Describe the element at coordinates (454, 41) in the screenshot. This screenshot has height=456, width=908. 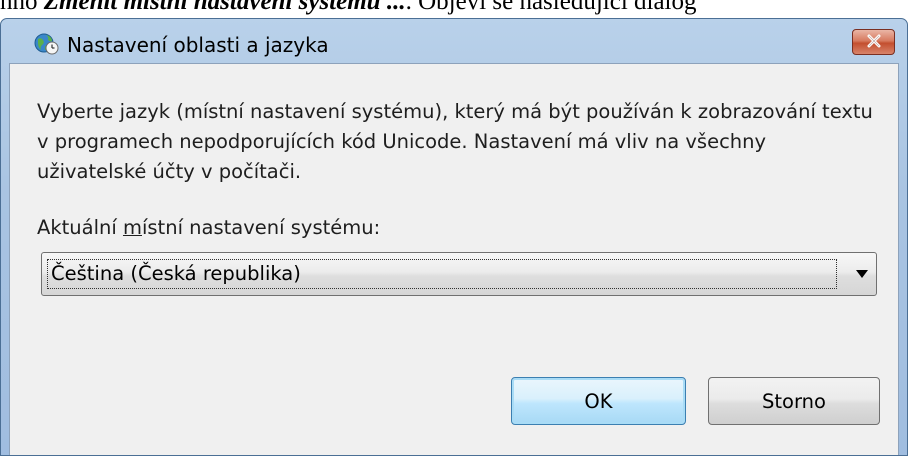
I see `title-bar: Nastavení oblasti a jazyka` at that location.